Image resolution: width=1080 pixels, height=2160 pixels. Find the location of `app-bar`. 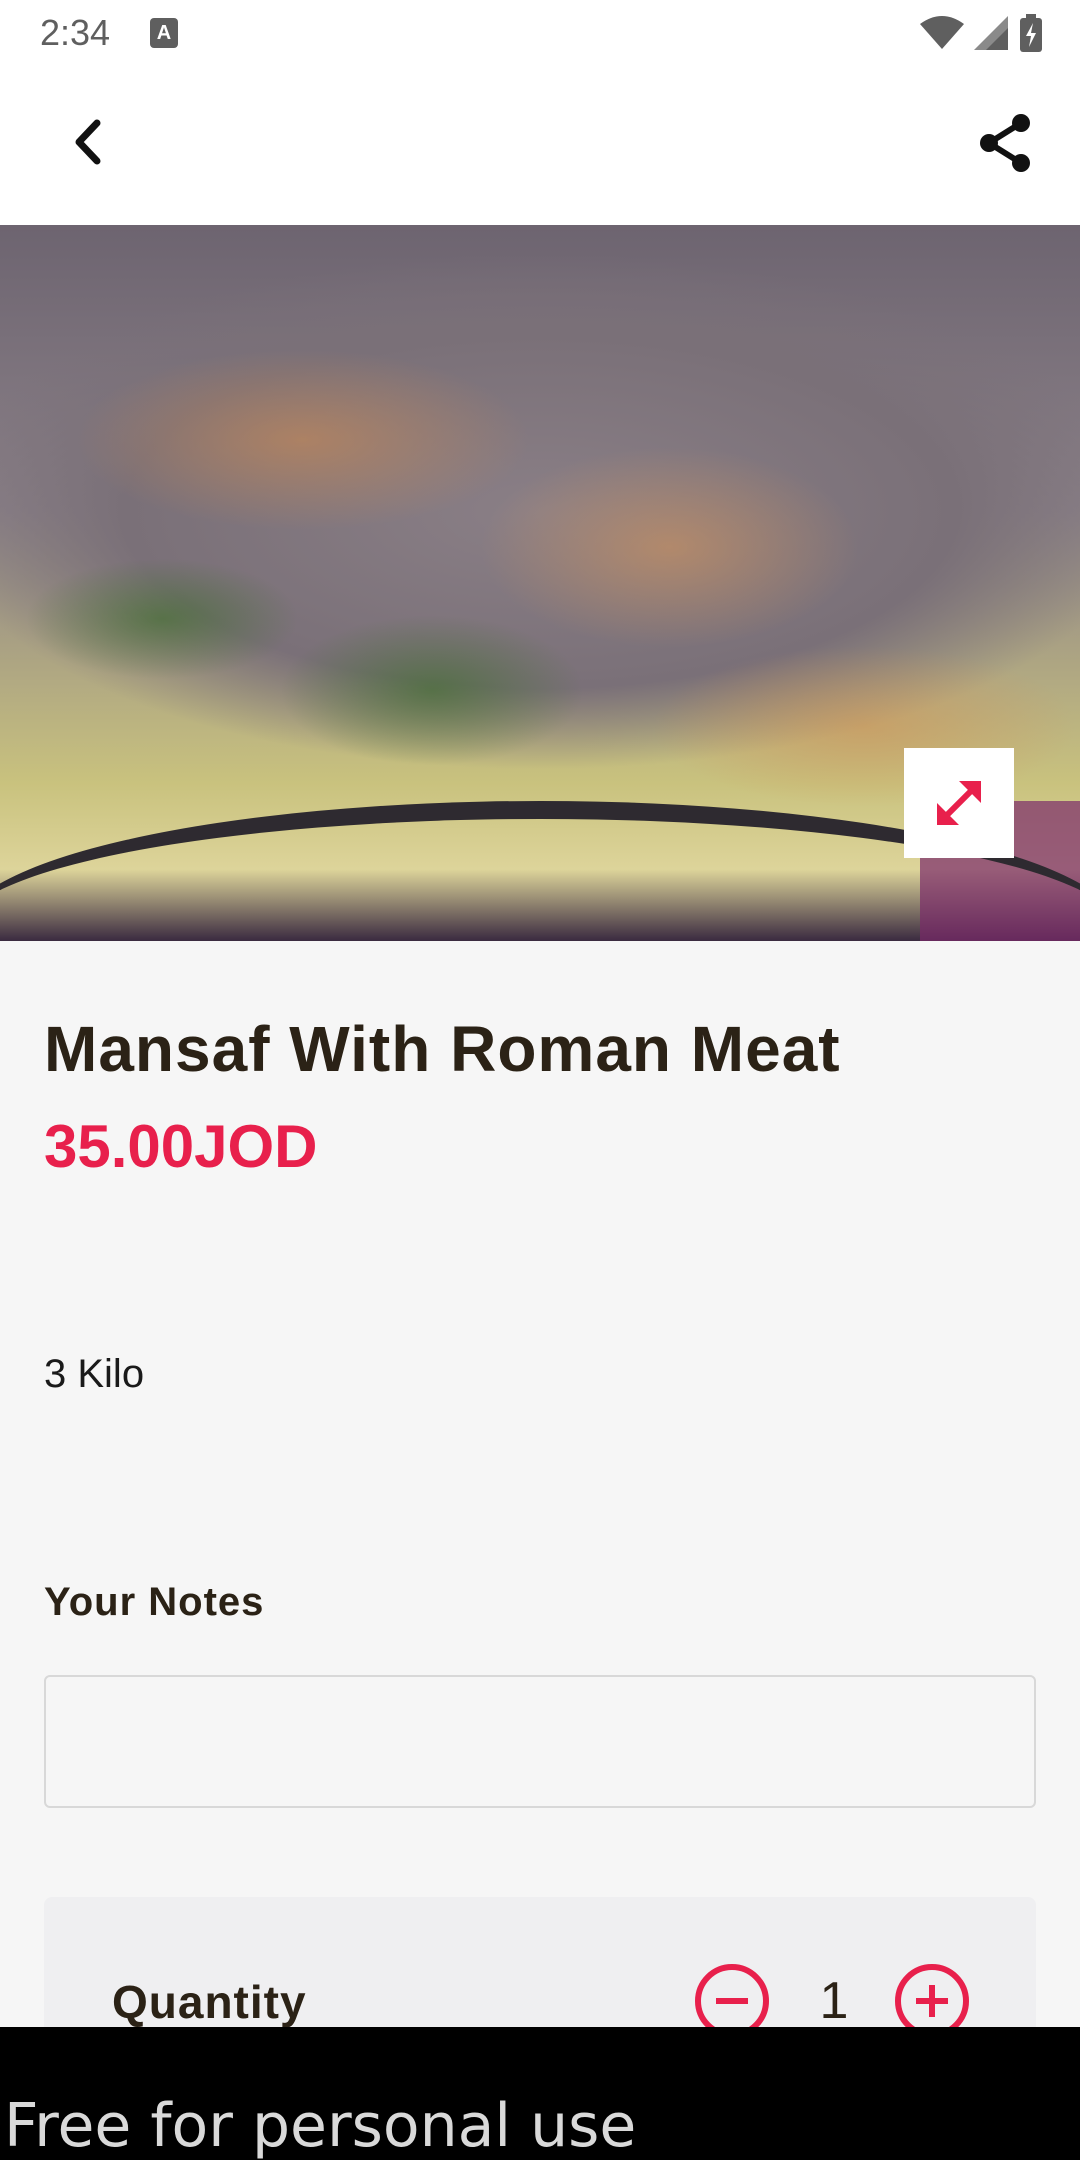

app-bar is located at coordinates (540, 145).